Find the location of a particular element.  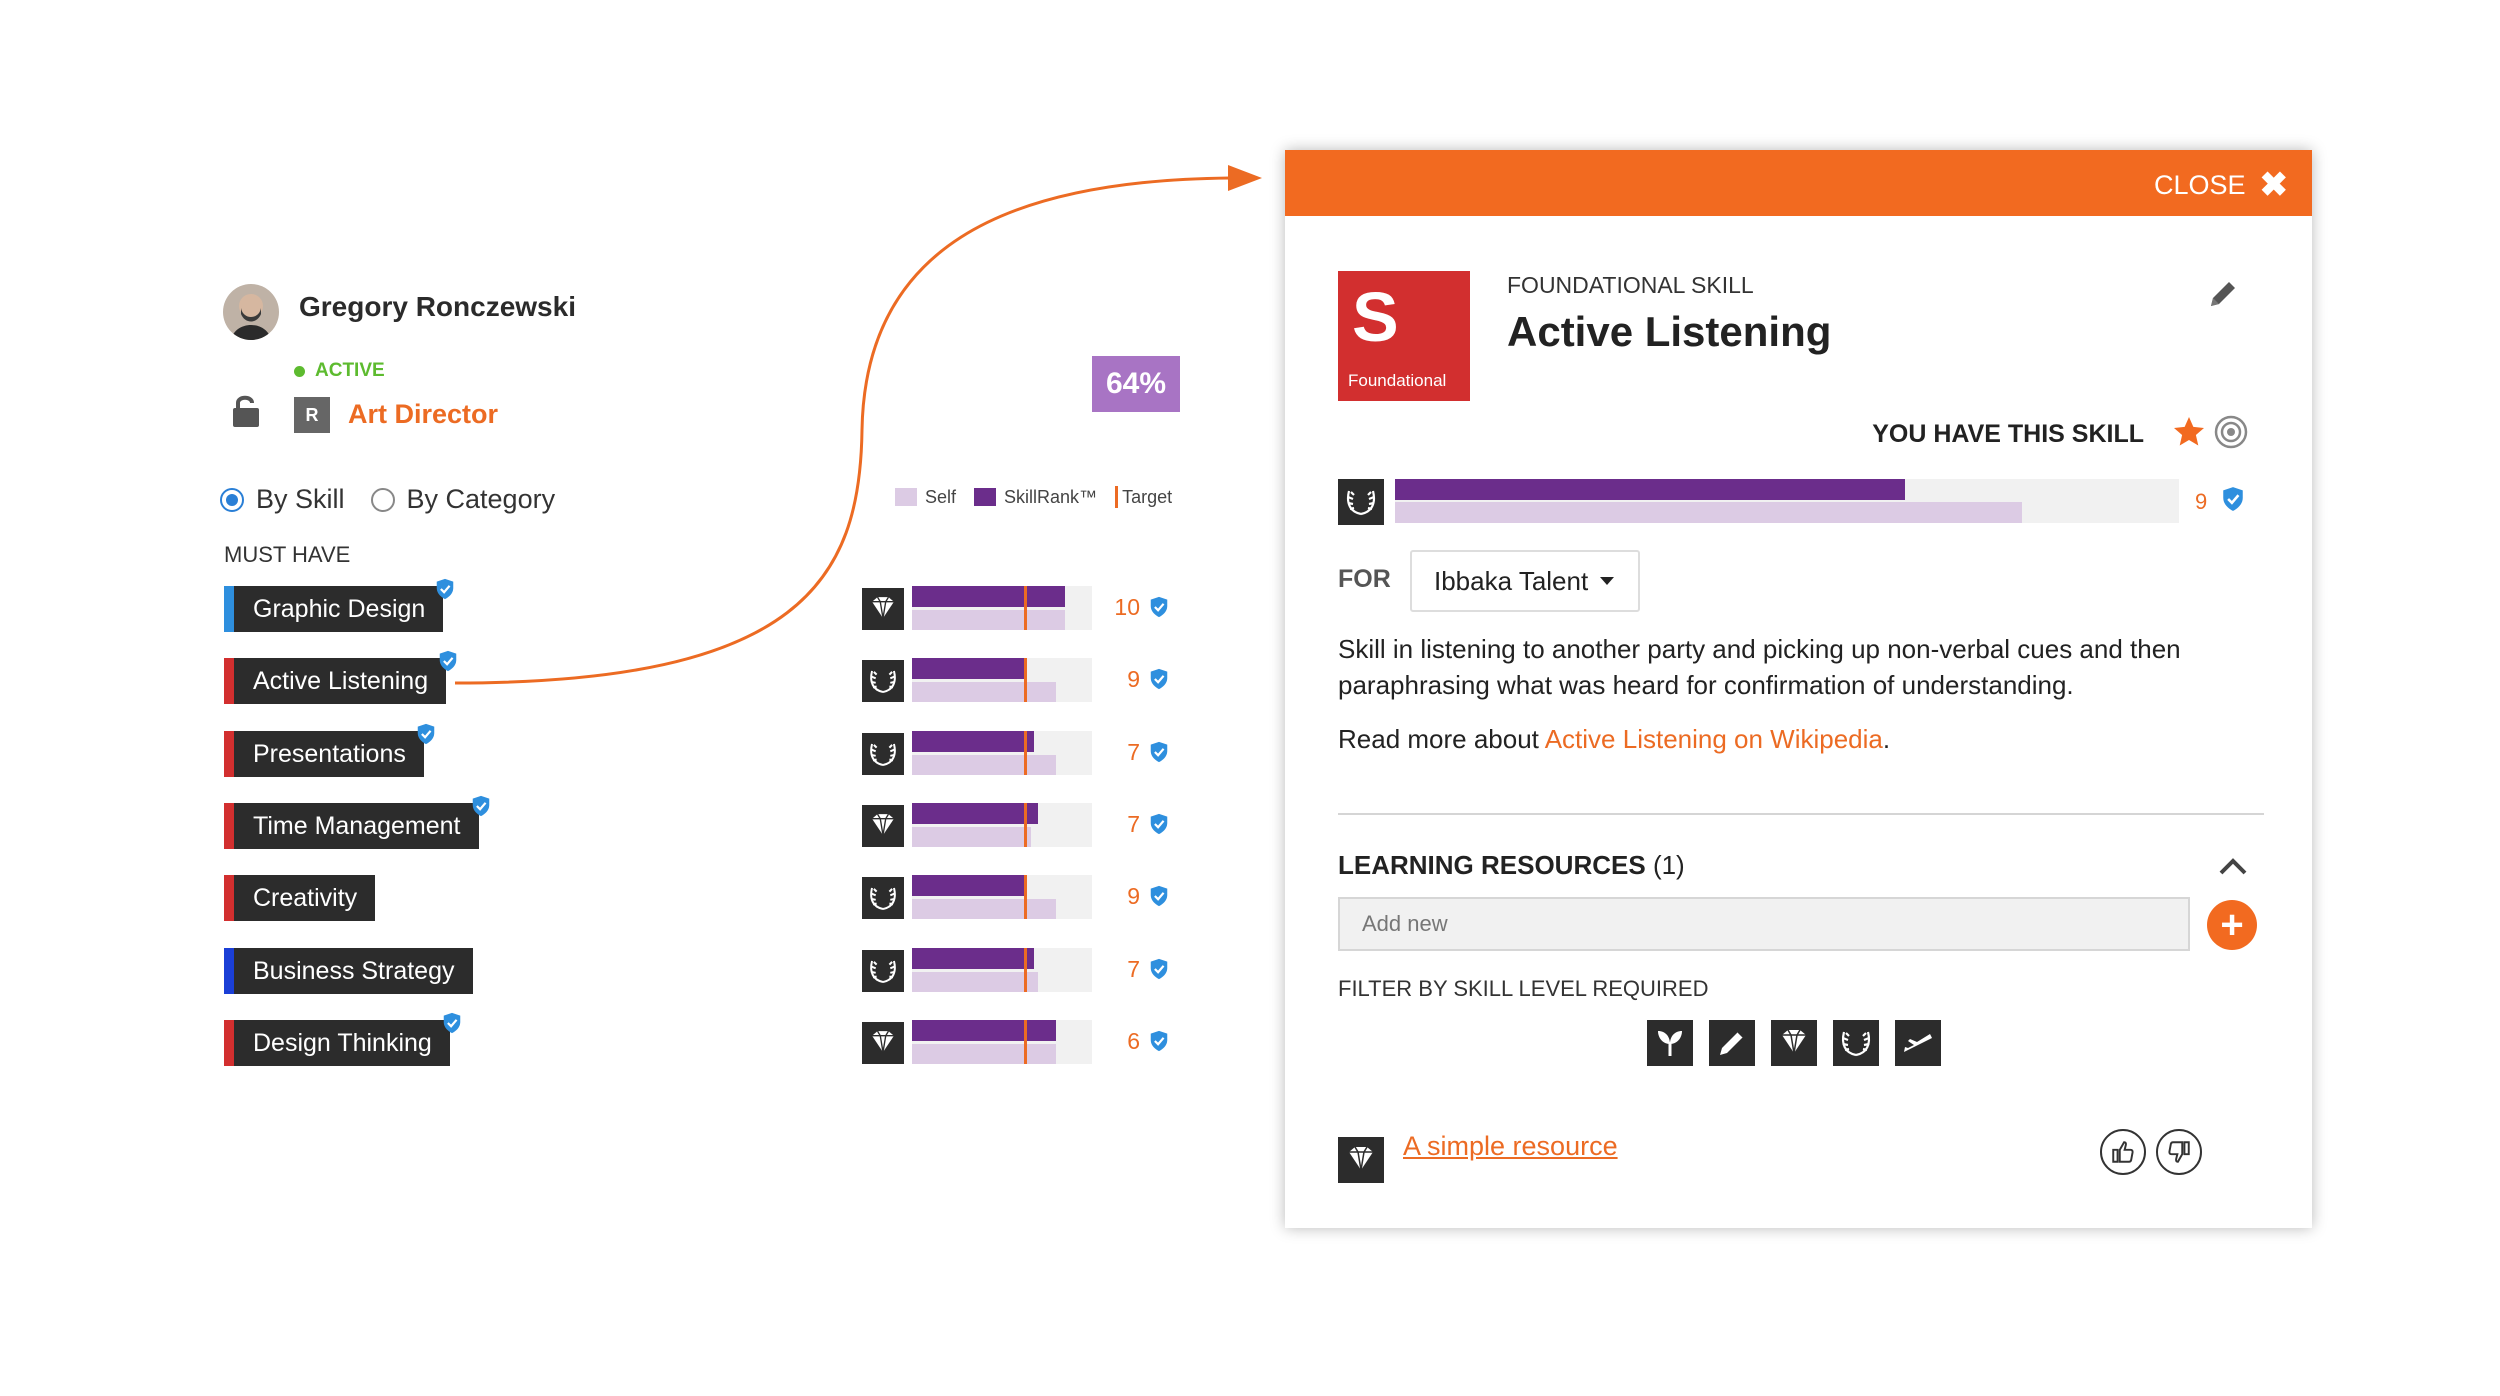

skill-tag: Graphic Design is located at coordinates (334, 609).